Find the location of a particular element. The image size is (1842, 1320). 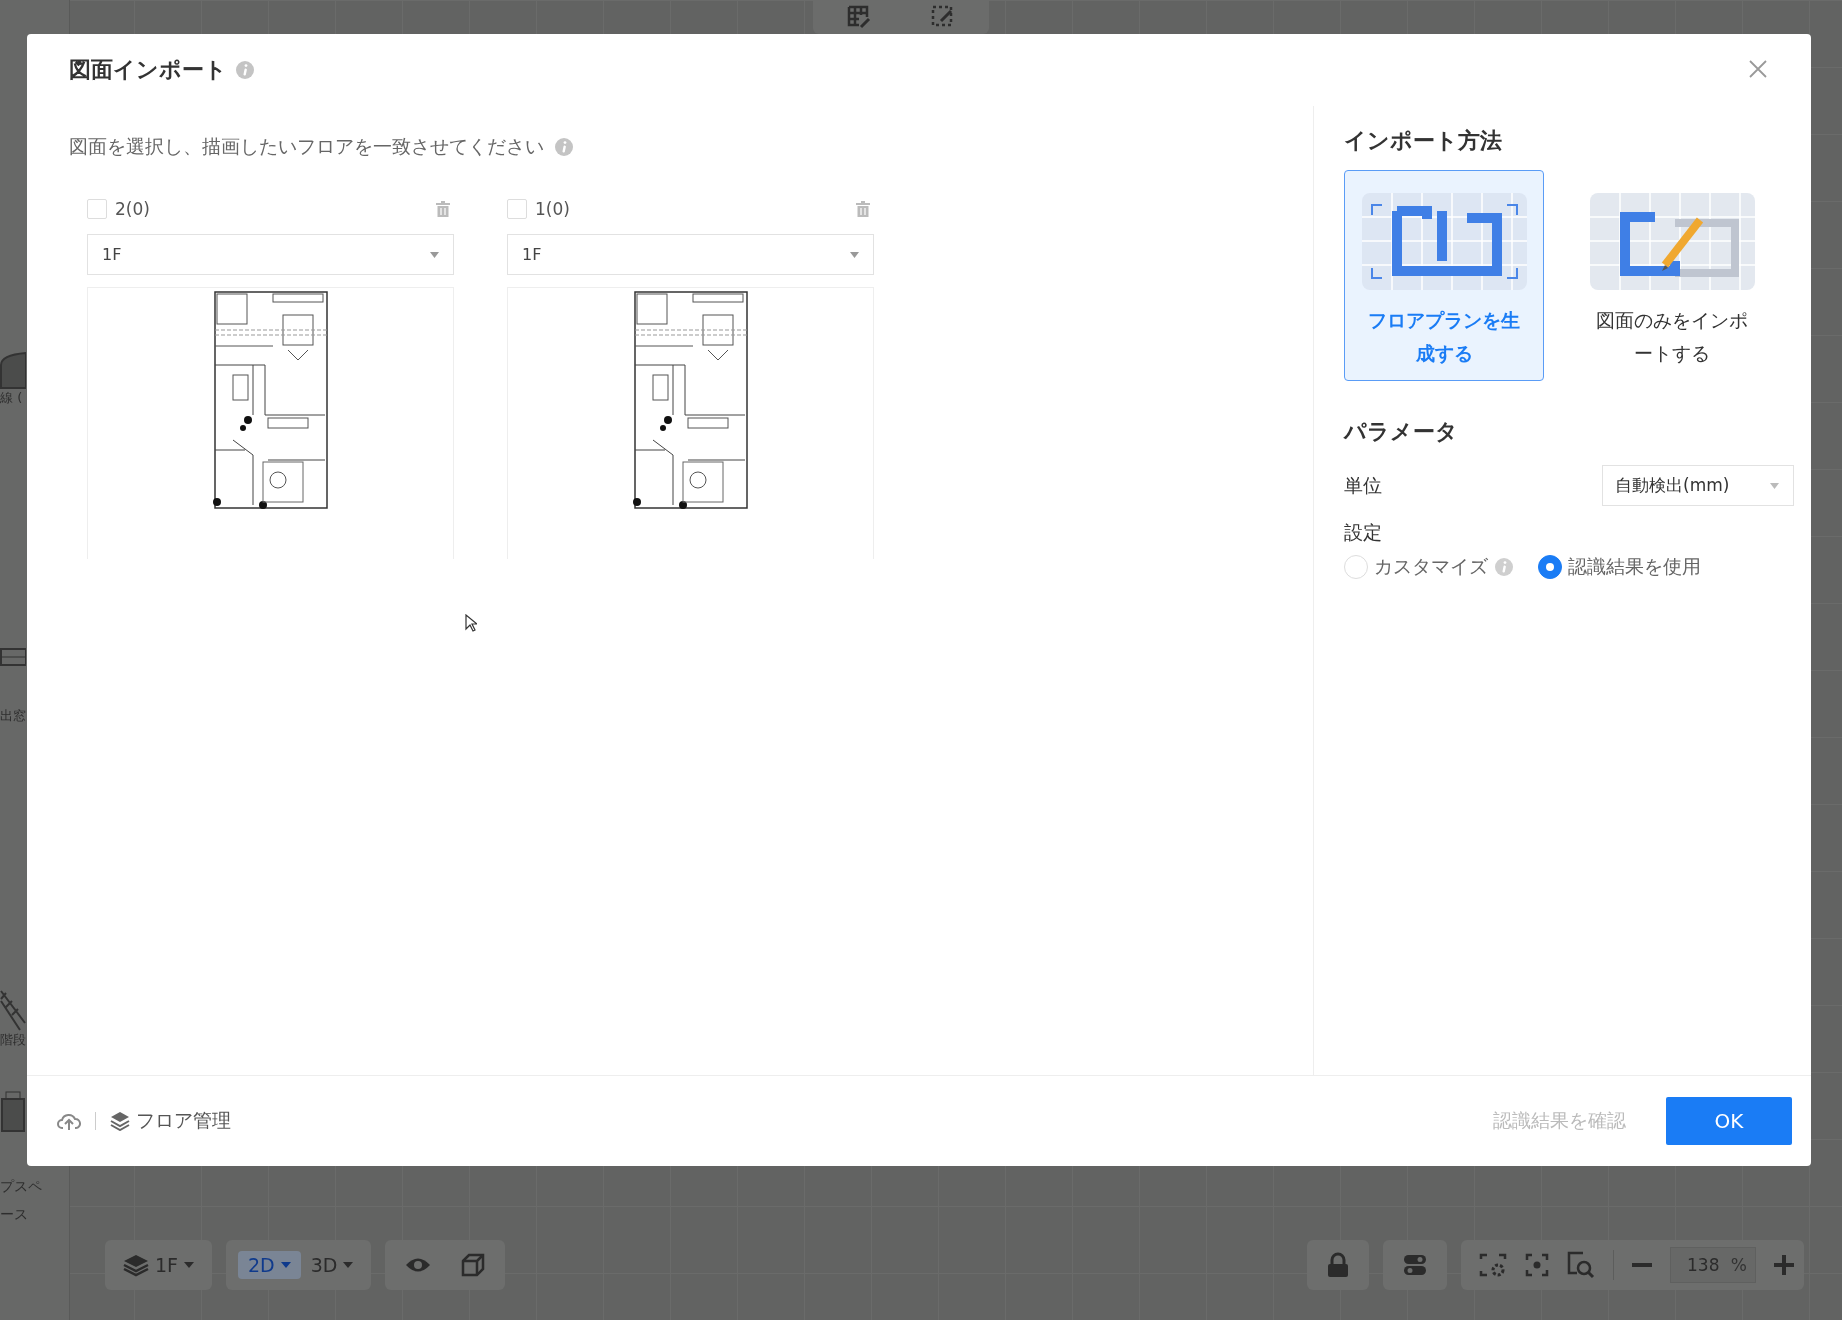

drawing-name: 2(0) is located at coordinates (132, 209).